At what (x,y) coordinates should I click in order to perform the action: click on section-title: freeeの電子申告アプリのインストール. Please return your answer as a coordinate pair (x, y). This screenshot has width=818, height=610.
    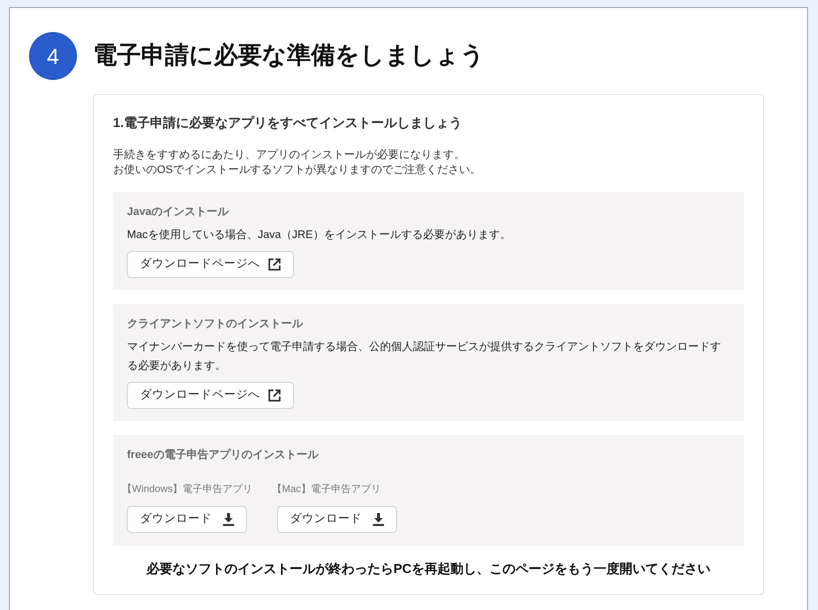
    Looking at the image, I should click on (223, 455).